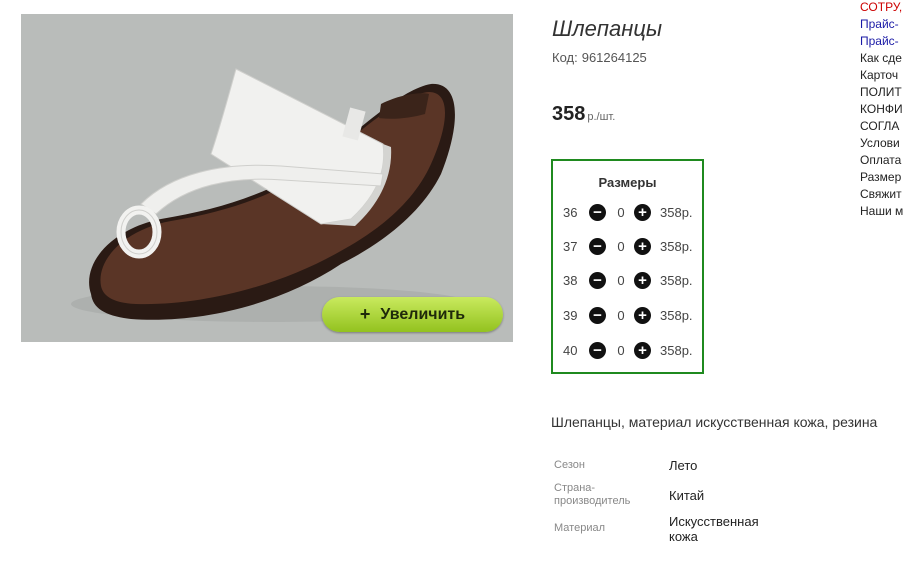 The width and height of the screenshot is (904, 561). Describe the element at coordinates (630, 247) in the screenshot. I see `size-row-37: 37 − 0 + 358р.` at that location.